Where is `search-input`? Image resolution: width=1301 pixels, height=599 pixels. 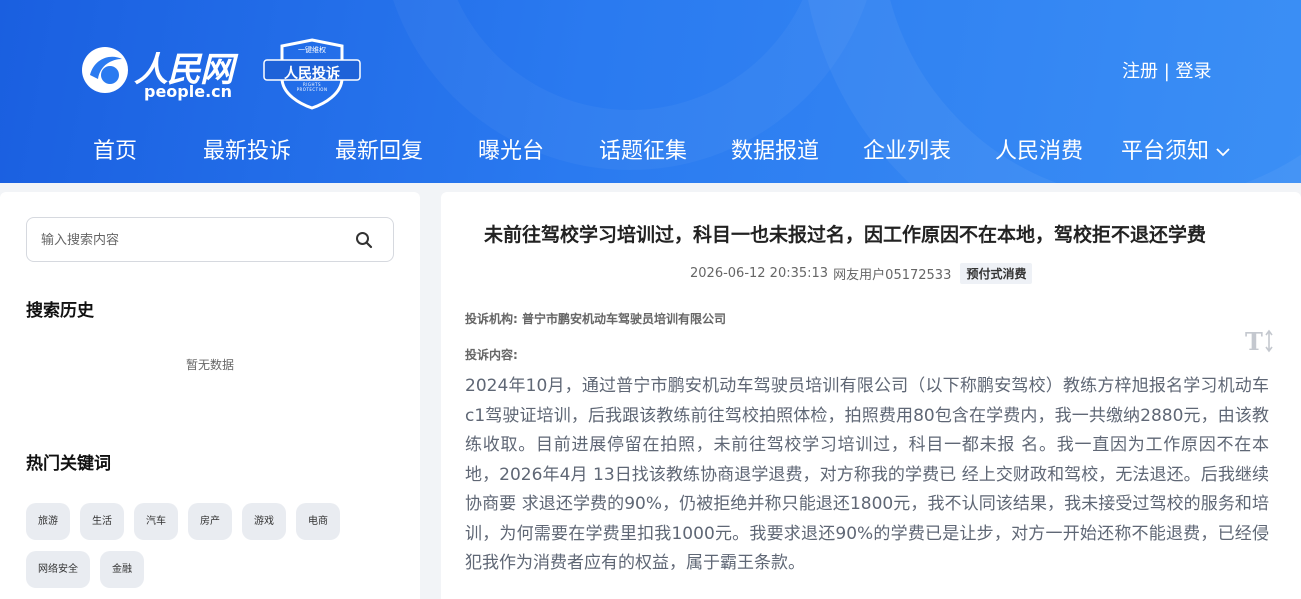
search-input is located at coordinates (191, 240).